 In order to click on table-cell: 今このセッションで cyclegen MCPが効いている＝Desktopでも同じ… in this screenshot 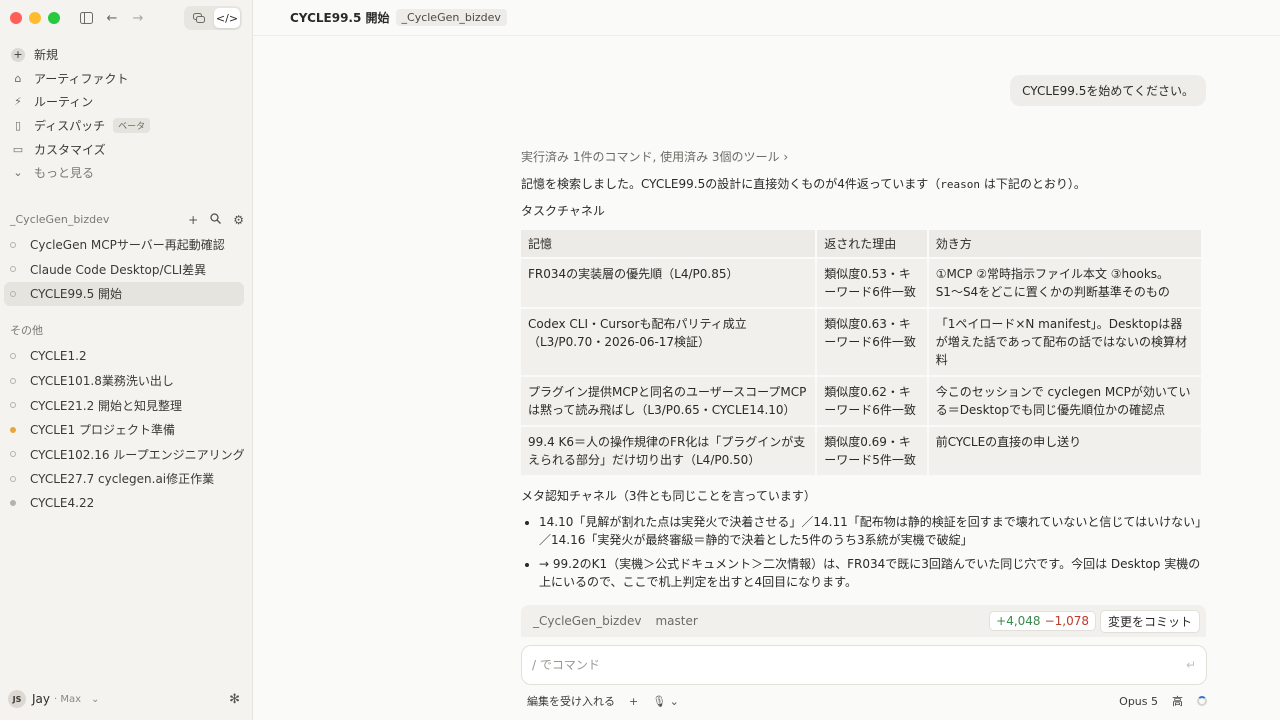, I will do `click(1064, 401)`.